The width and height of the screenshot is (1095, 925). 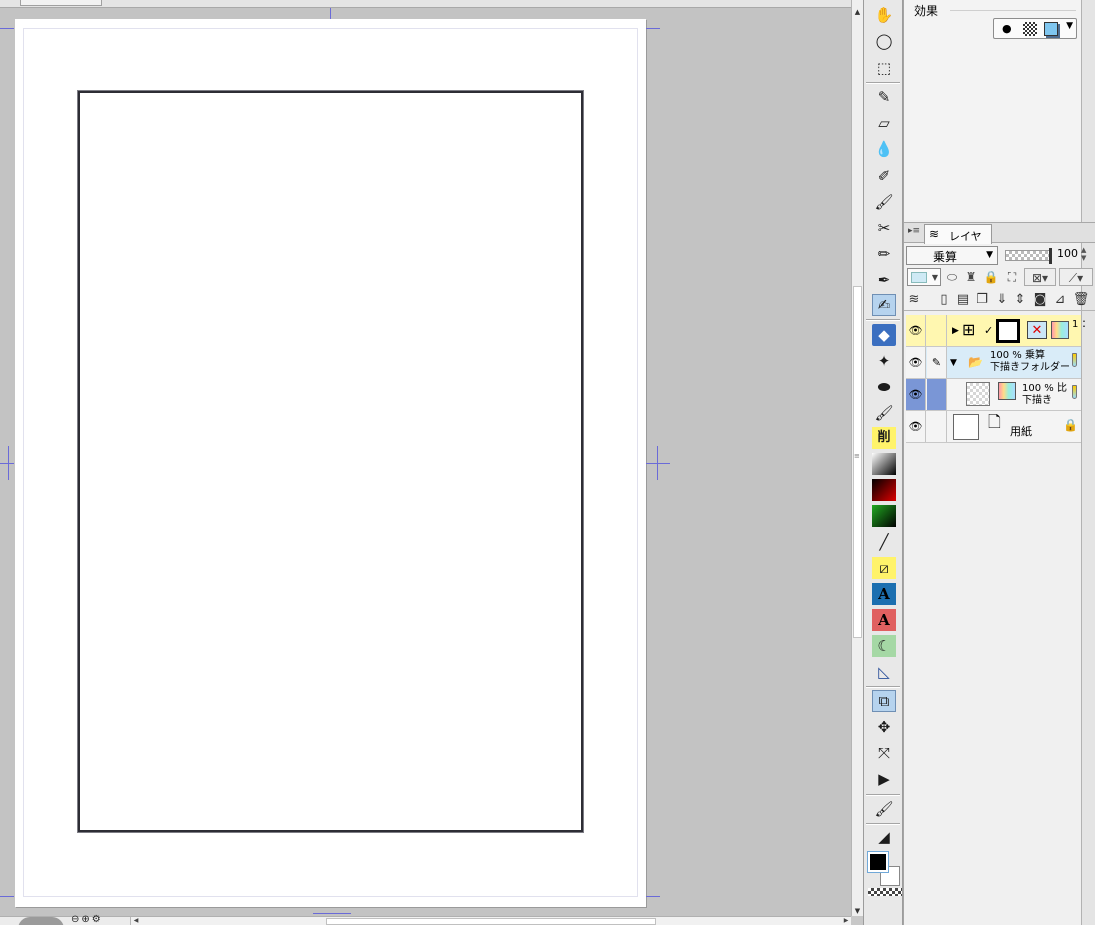 I want to click on rotate-icon: ⚙, so click(x=97, y=919).